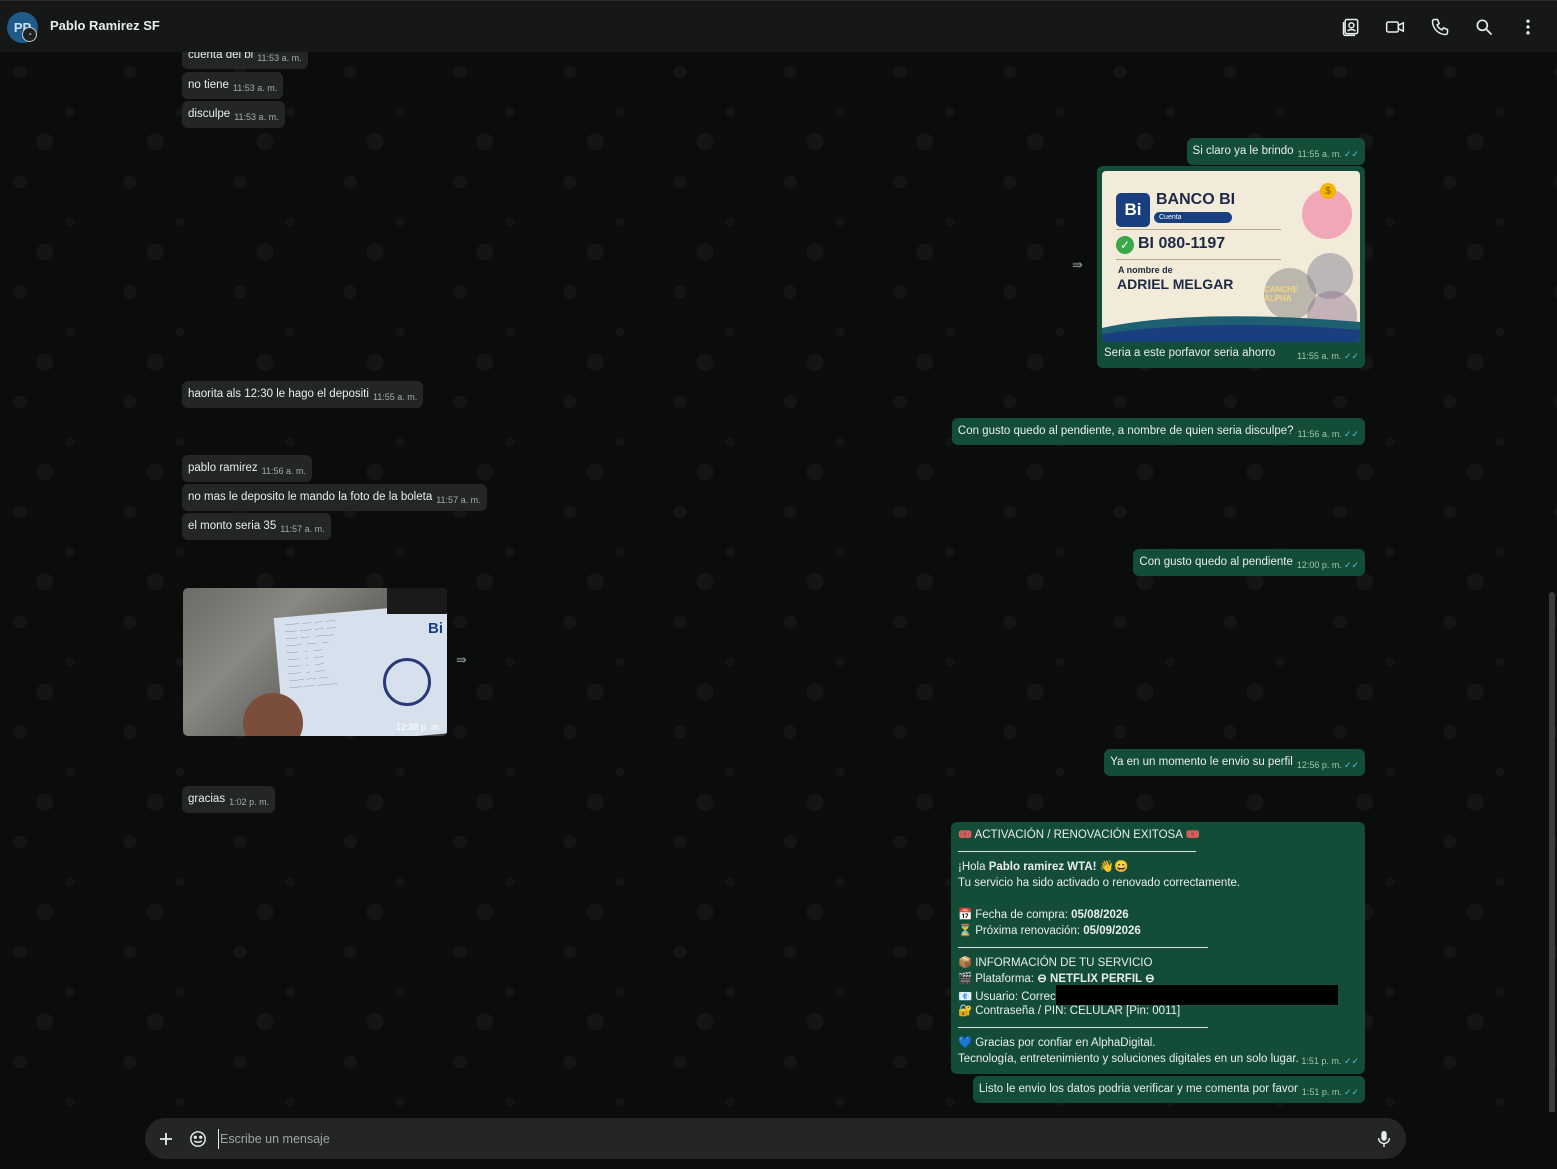 Image resolution: width=1557 pixels, height=1169 pixels. I want to click on contact-name: Pablo Ramirez SF, so click(105, 25).